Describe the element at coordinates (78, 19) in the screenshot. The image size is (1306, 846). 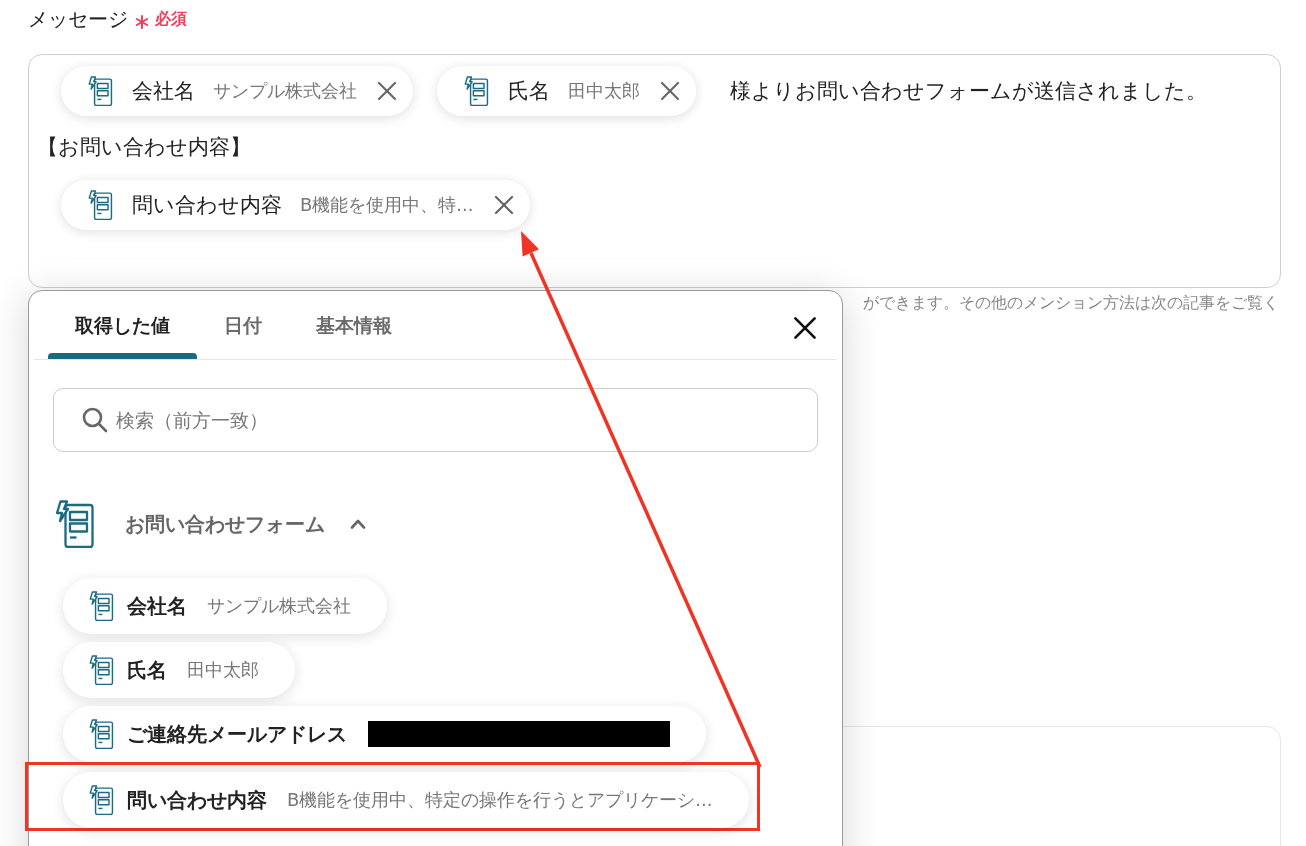
I see `field-label: メッセージ` at that location.